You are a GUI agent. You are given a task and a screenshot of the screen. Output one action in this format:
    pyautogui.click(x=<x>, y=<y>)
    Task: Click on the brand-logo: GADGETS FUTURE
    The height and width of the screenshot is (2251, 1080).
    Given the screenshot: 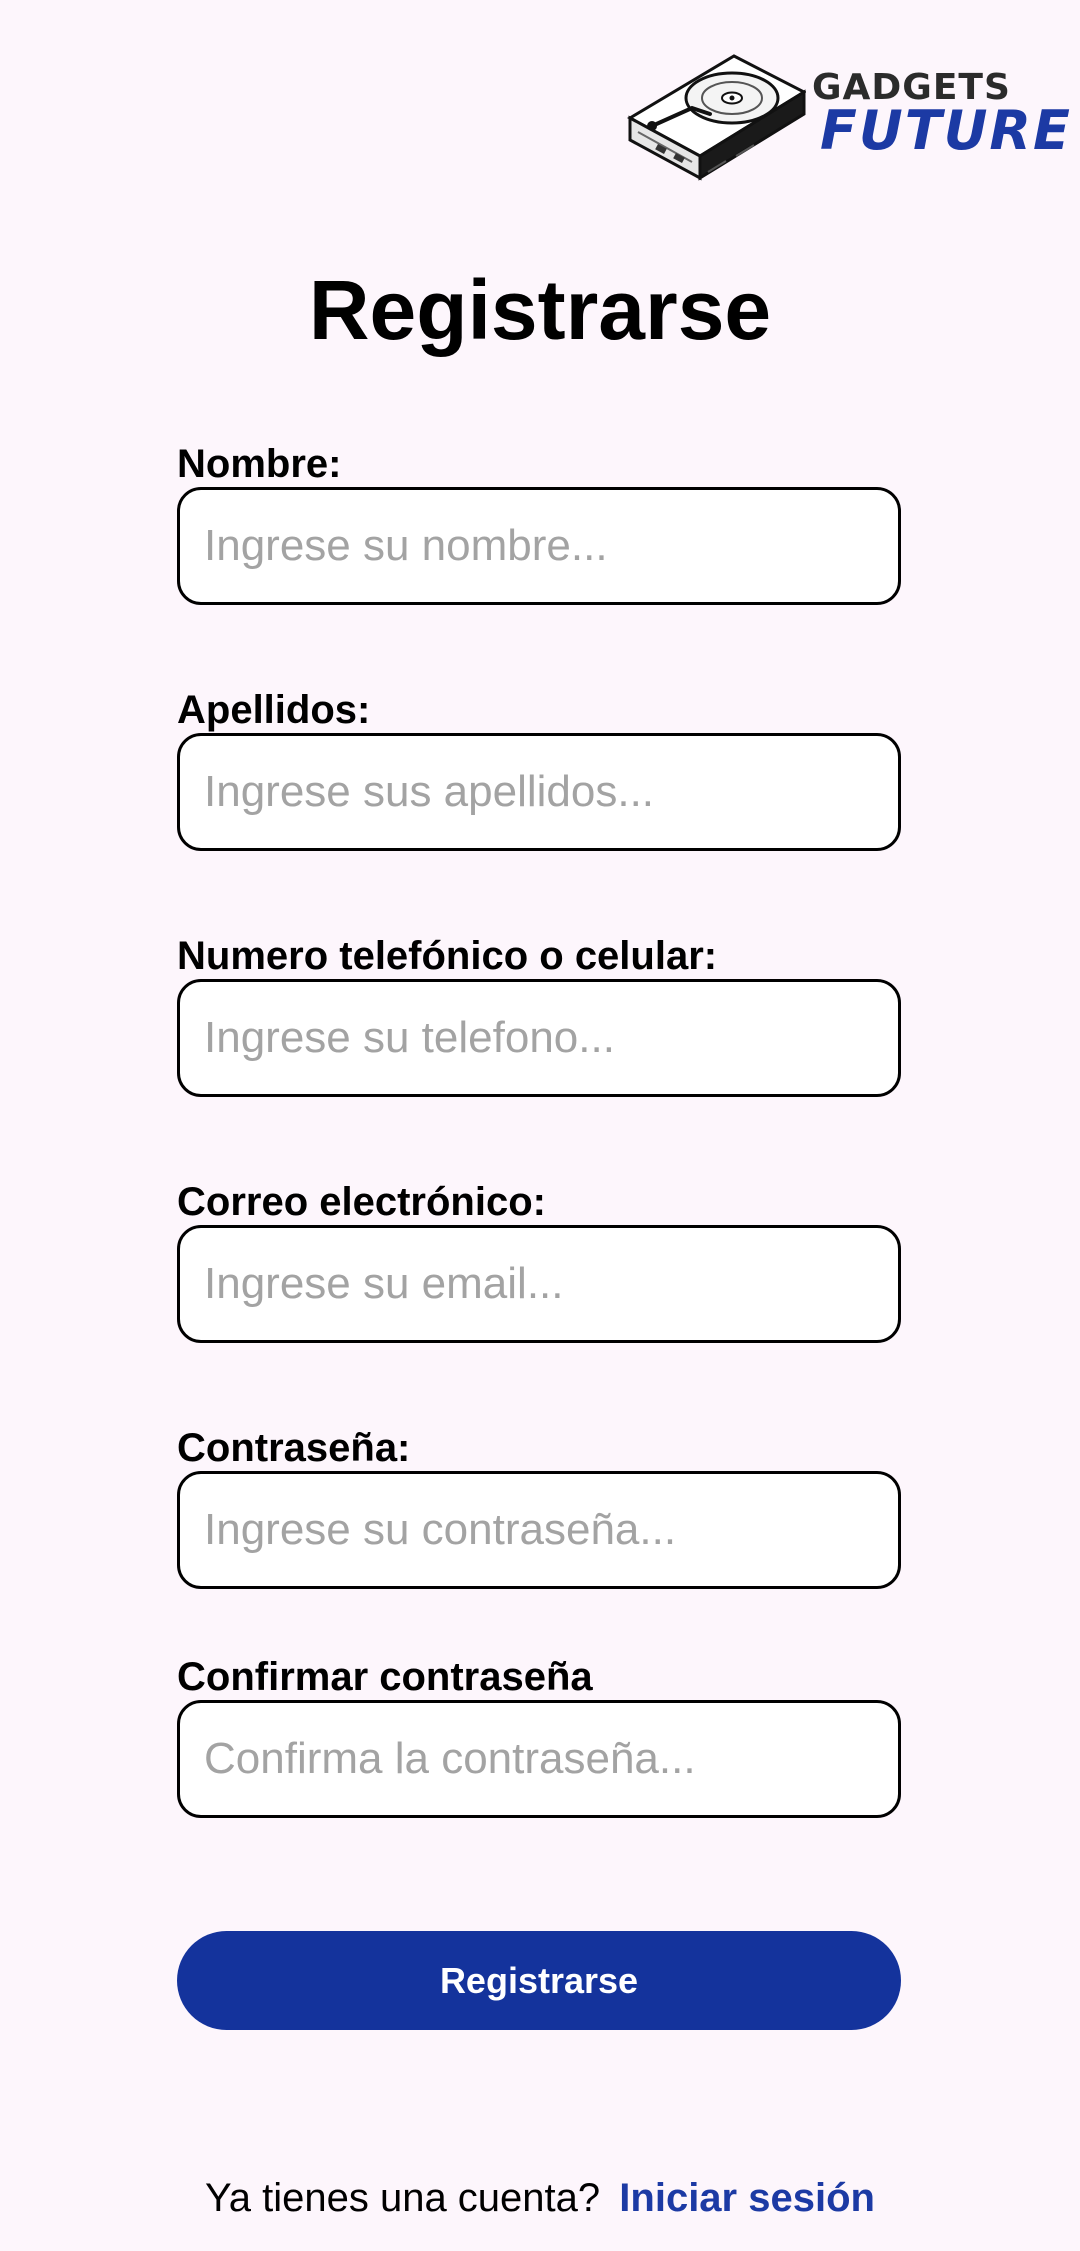 What is the action you would take?
    pyautogui.click(x=848, y=117)
    